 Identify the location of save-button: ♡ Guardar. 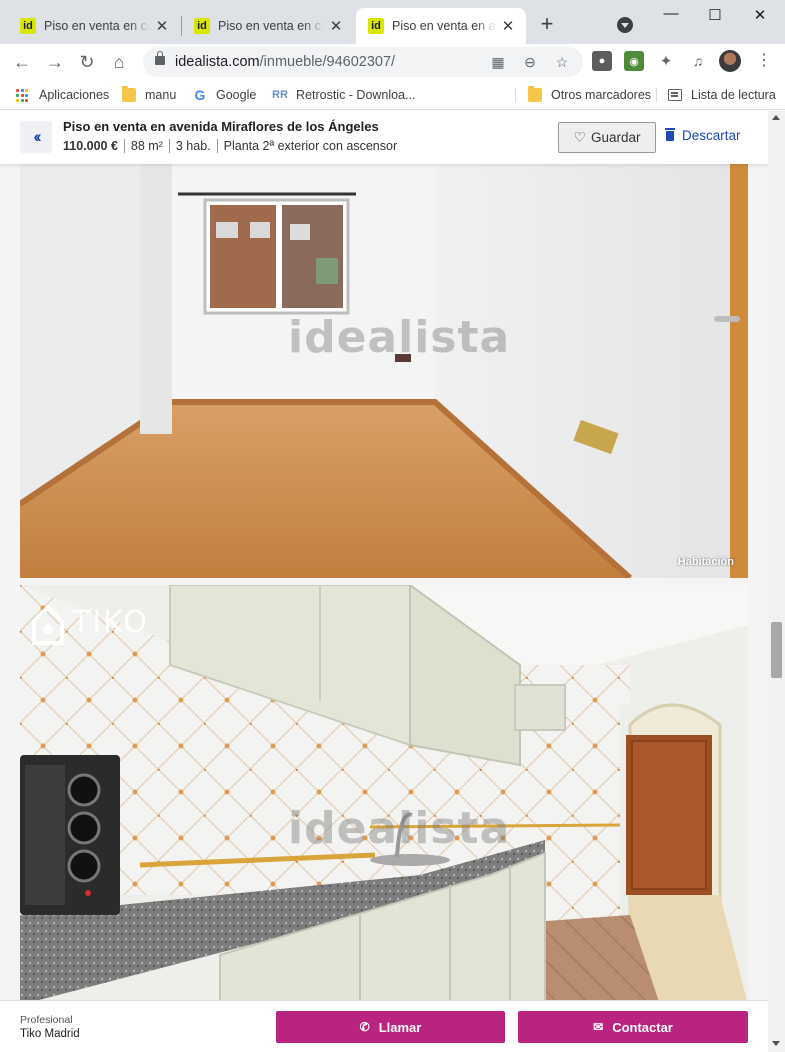
(607, 137).